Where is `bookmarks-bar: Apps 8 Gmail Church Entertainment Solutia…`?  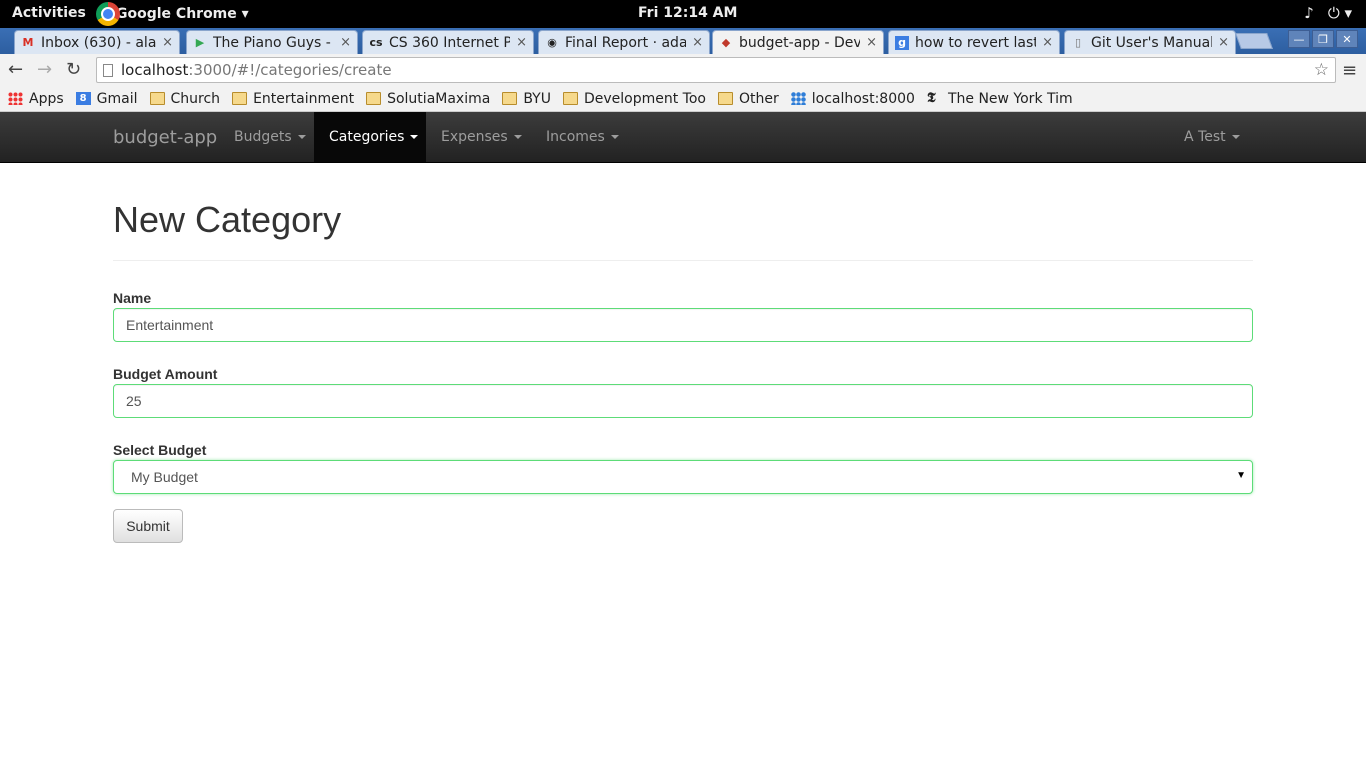 bookmarks-bar: Apps 8 Gmail Church Entertainment Solutia… is located at coordinates (683, 99).